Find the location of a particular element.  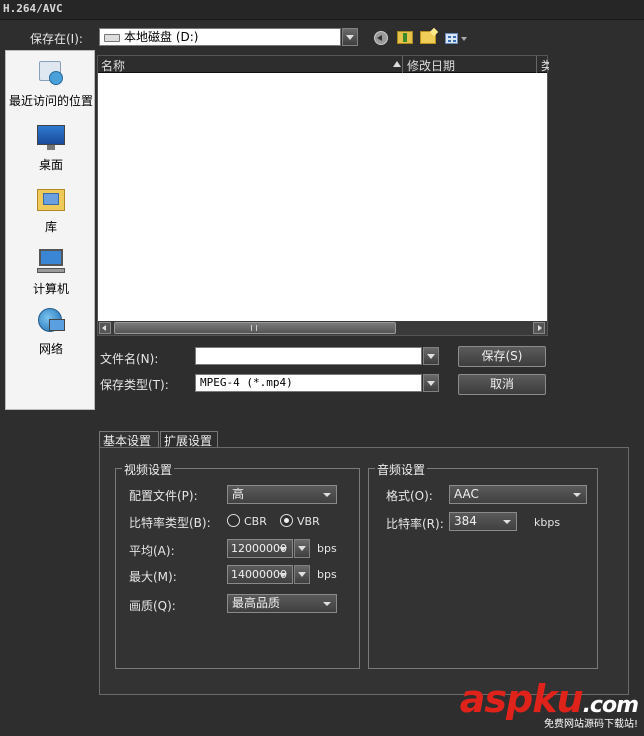

vbr-radio is located at coordinates (286, 520).